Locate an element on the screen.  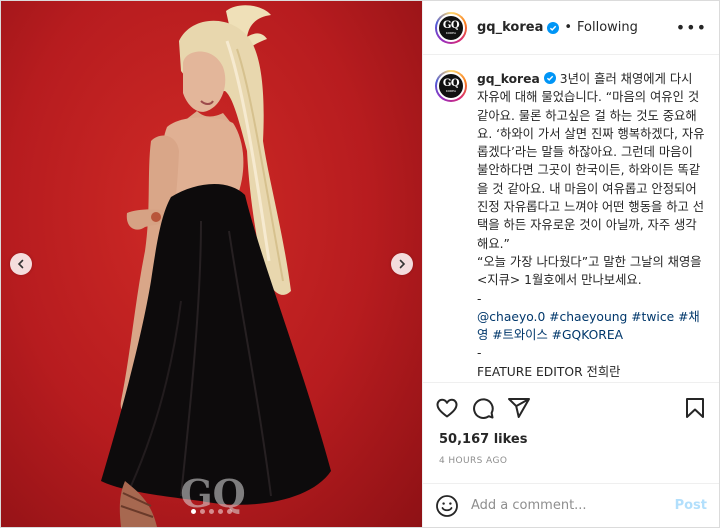
previous-image-button is located at coordinates (21, 264).